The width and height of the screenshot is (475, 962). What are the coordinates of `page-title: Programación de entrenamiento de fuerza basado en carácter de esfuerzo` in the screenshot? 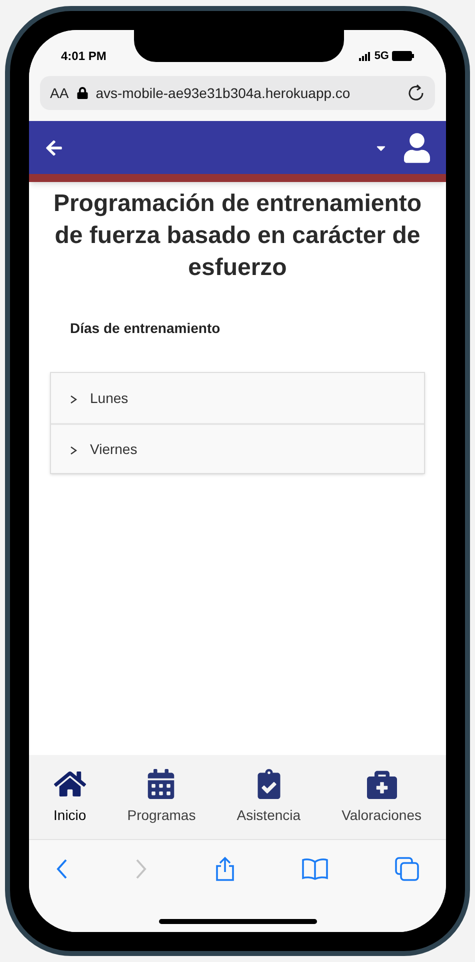 It's located at (237, 236).